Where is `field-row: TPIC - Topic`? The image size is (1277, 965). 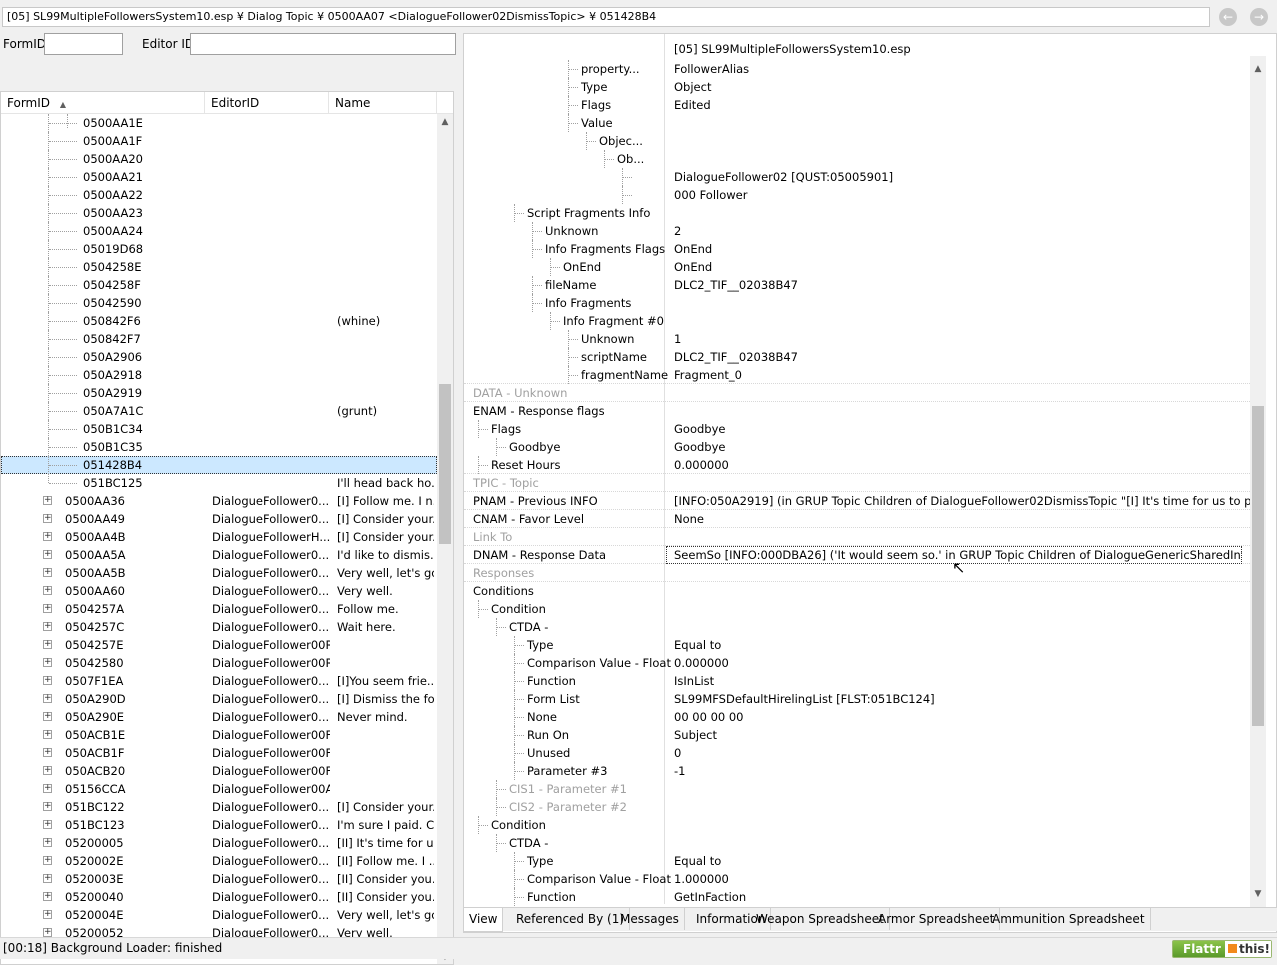 field-row: TPIC - Topic is located at coordinates (857, 483).